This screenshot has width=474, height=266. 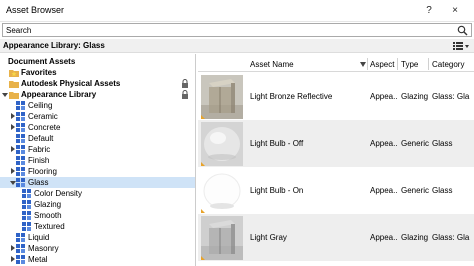 I want to click on tree-item-label: Color Density, so click(x=58, y=193).